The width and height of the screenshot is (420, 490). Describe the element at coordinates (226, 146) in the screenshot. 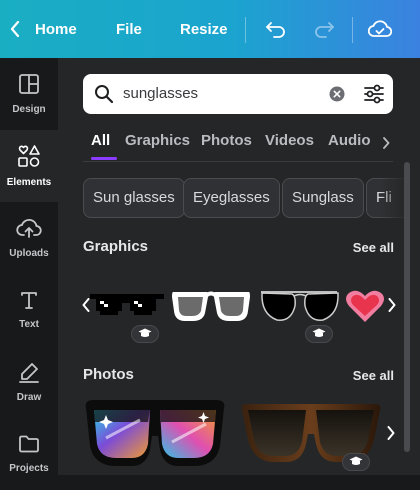

I see `tab-photos: Photos` at that location.